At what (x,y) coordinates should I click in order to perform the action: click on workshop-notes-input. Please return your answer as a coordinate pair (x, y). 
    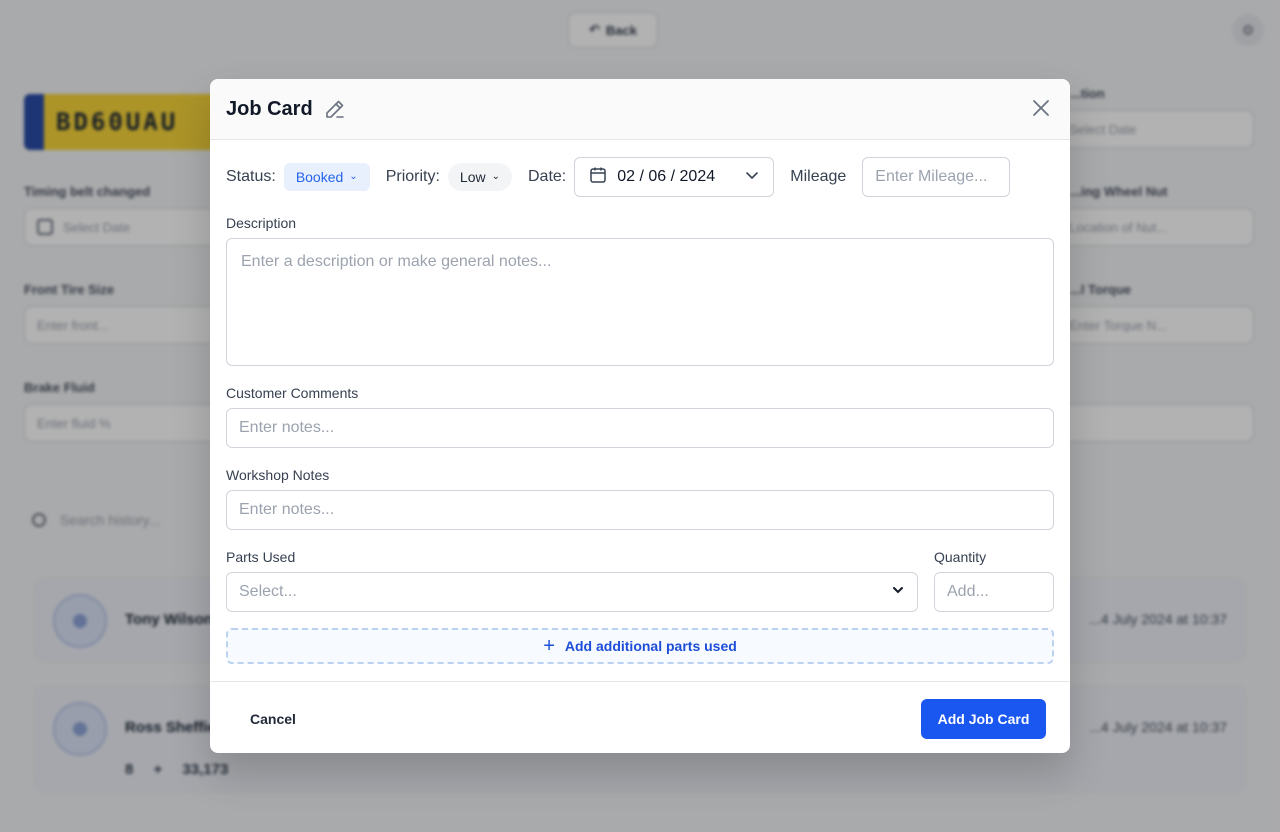
    Looking at the image, I should click on (640, 510).